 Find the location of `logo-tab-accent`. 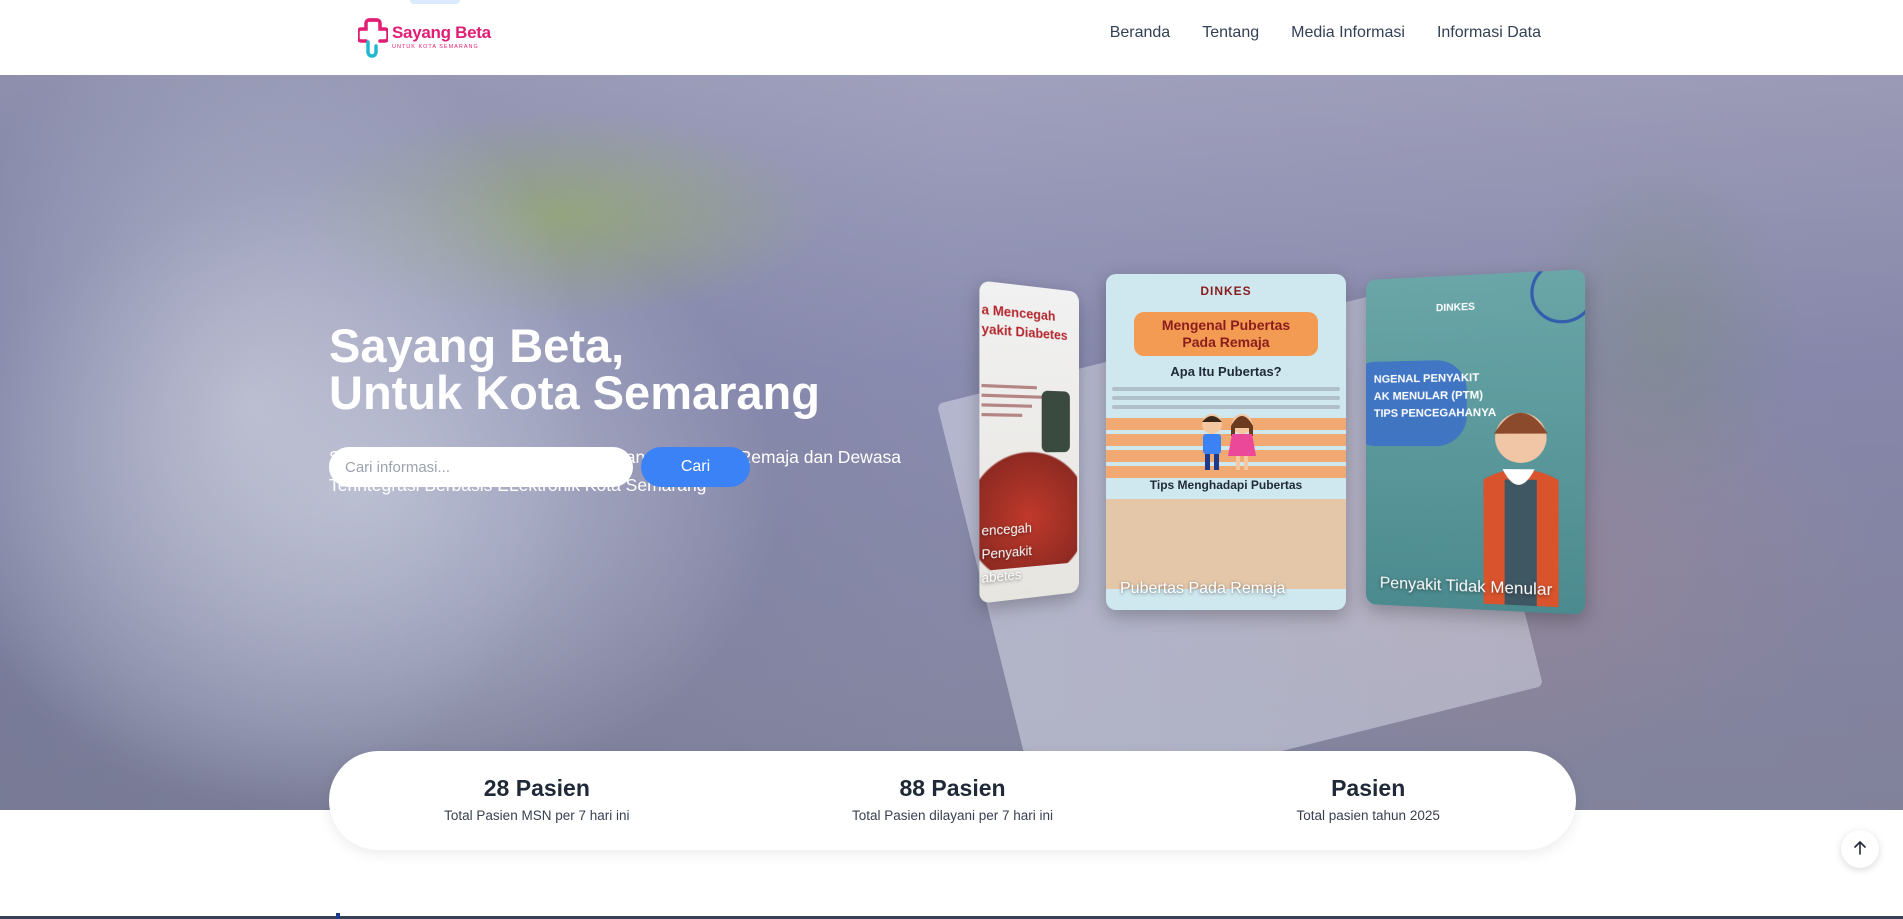

logo-tab-accent is located at coordinates (435, 2).